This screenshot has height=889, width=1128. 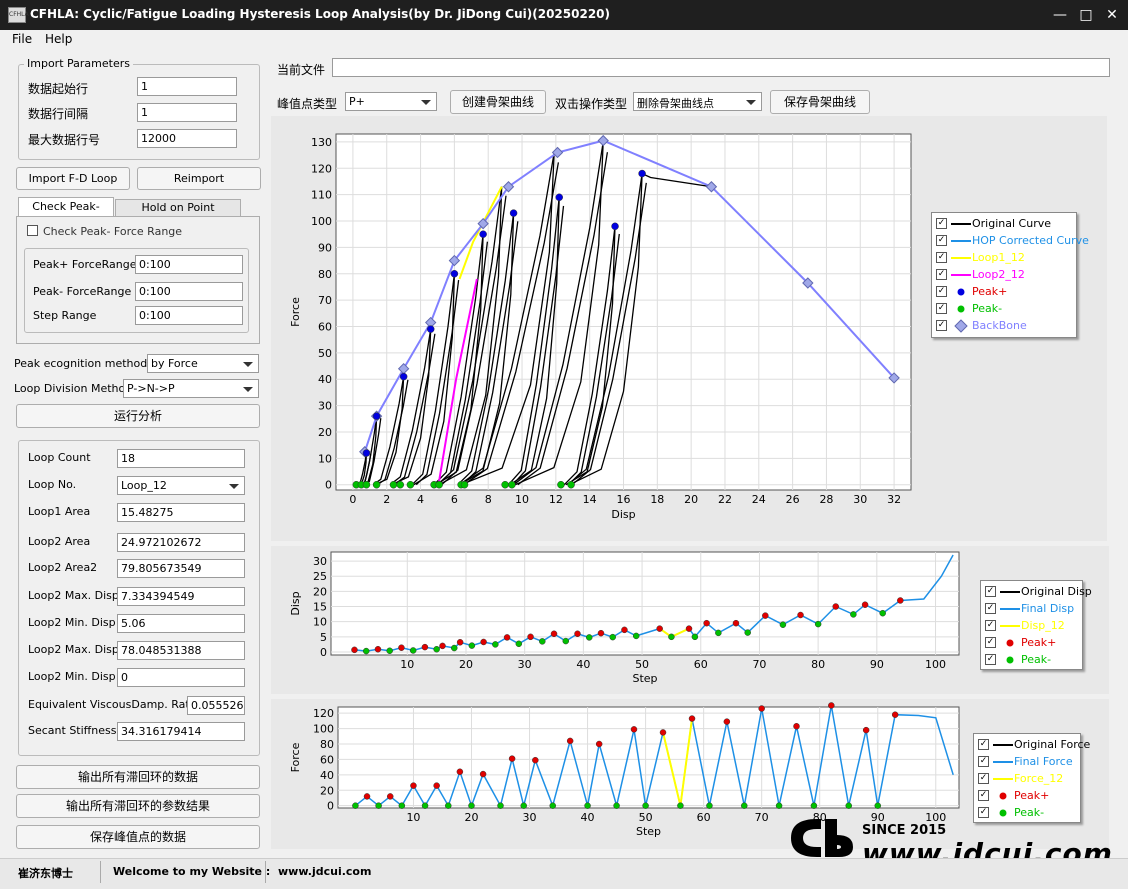 What do you see at coordinates (1112, 15) in the screenshot?
I see `close-button: ✕` at bounding box center [1112, 15].